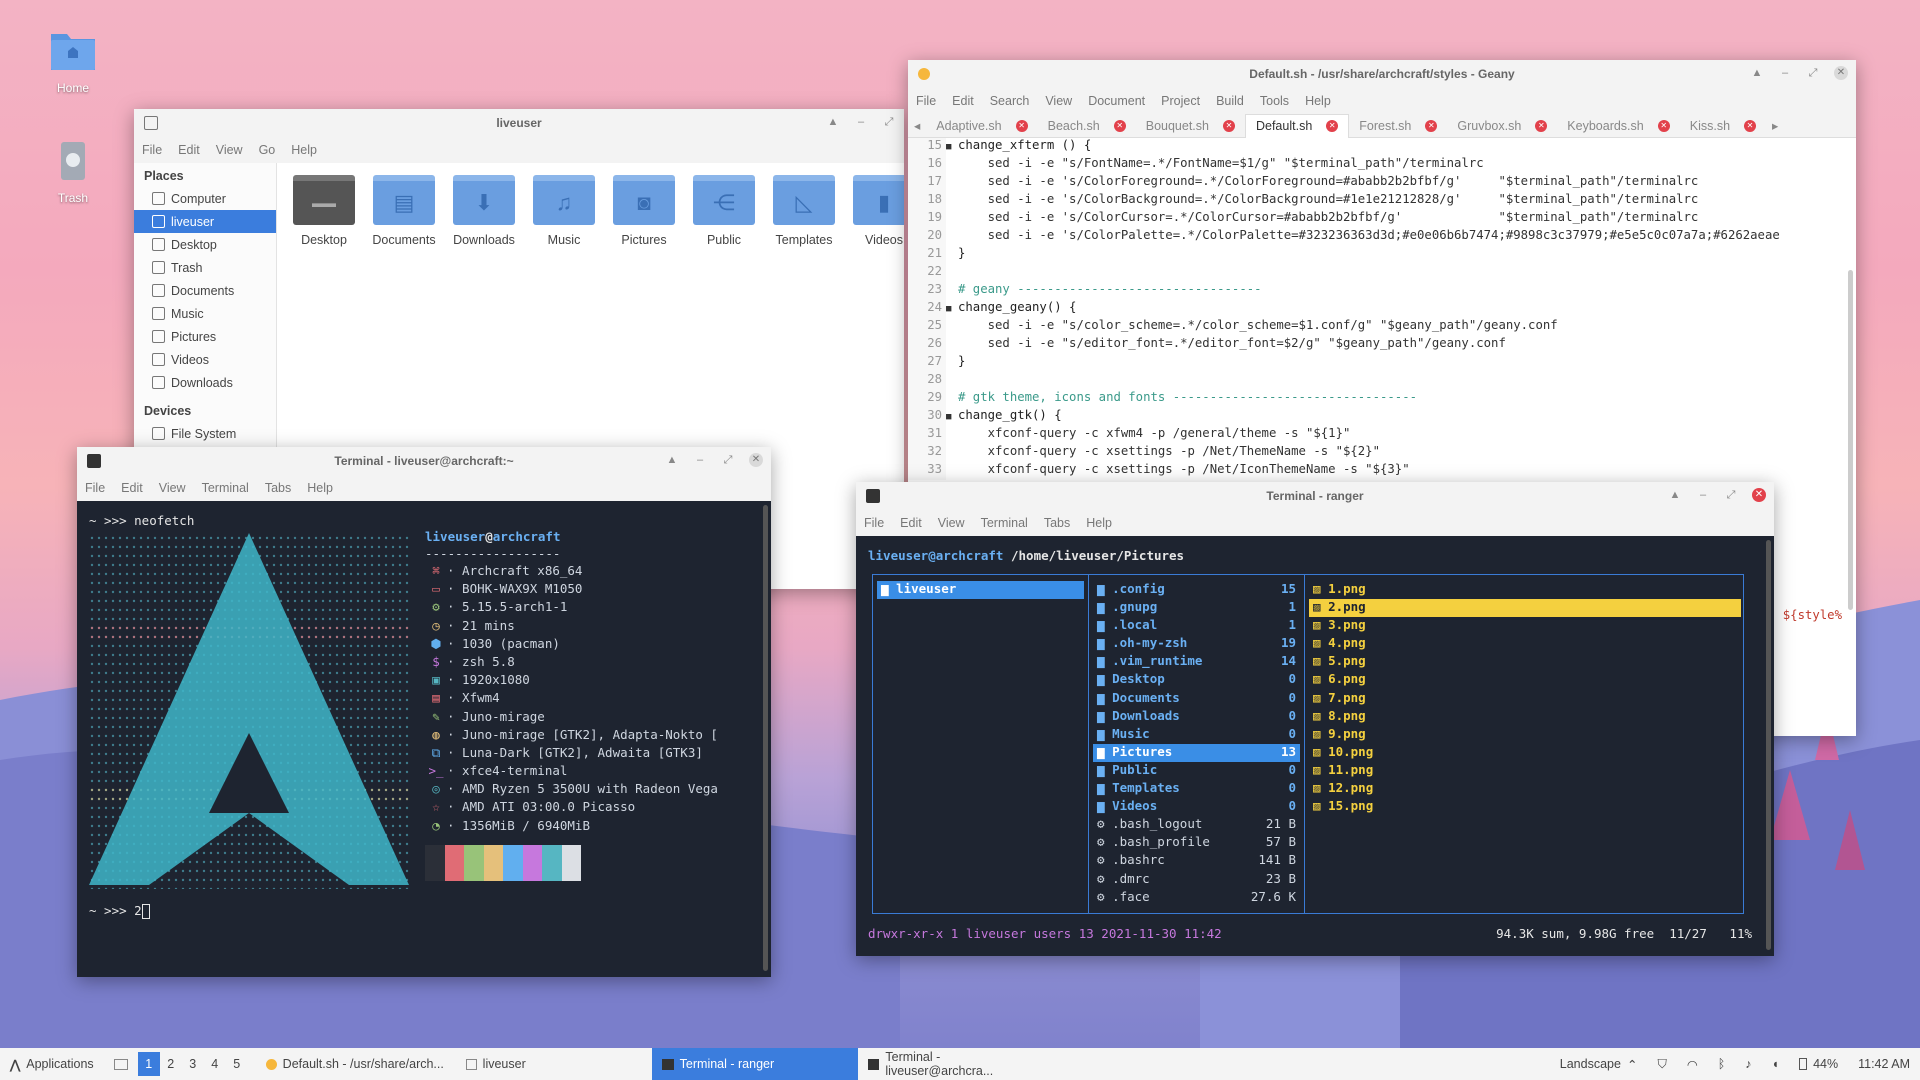 The image size is (1920, 1080). What do you see at coordinates (1196, 626) in the screenshot?
I see `ranger-file-item: ▆ .local 1` at bounding box center [1196, 626].